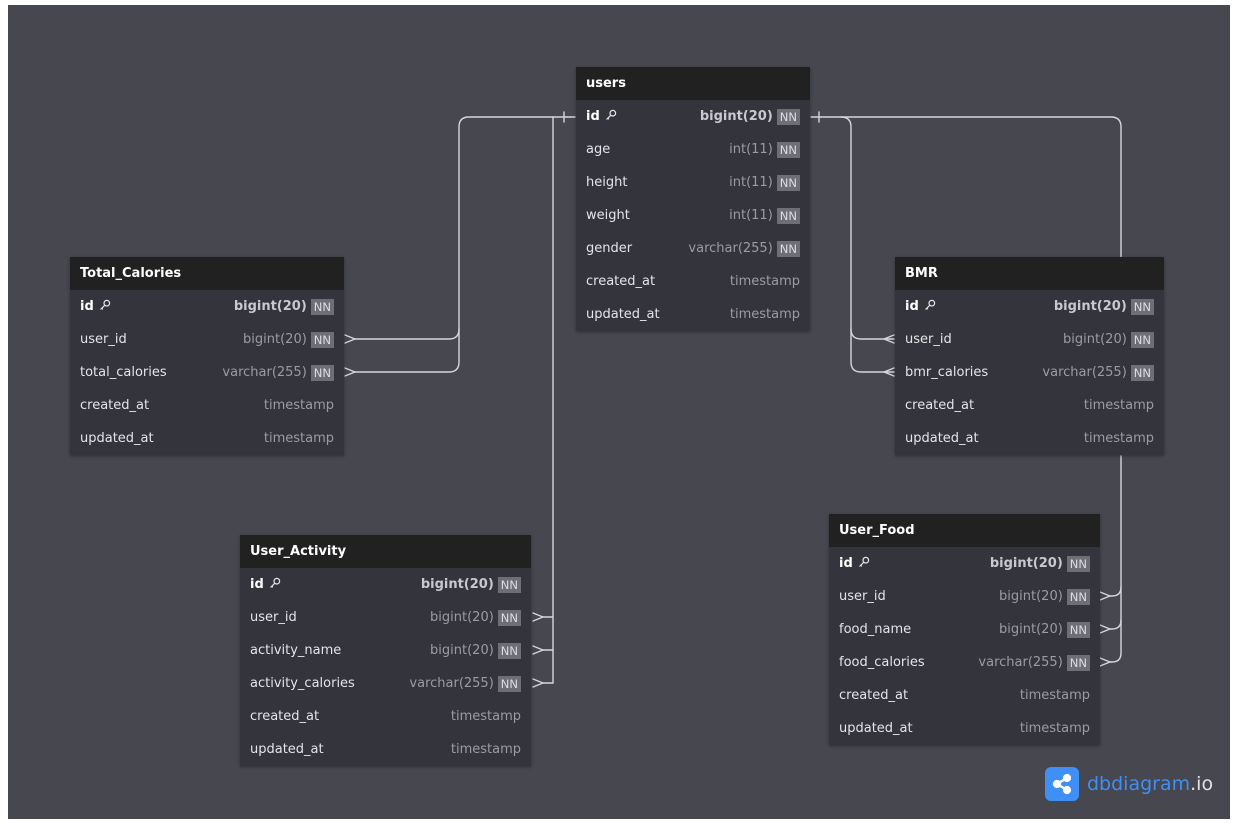 The image size is (1238, 823). Describe the element at coordinates (637, 248) in the screenshot. I see `field-name: gender` at that location.